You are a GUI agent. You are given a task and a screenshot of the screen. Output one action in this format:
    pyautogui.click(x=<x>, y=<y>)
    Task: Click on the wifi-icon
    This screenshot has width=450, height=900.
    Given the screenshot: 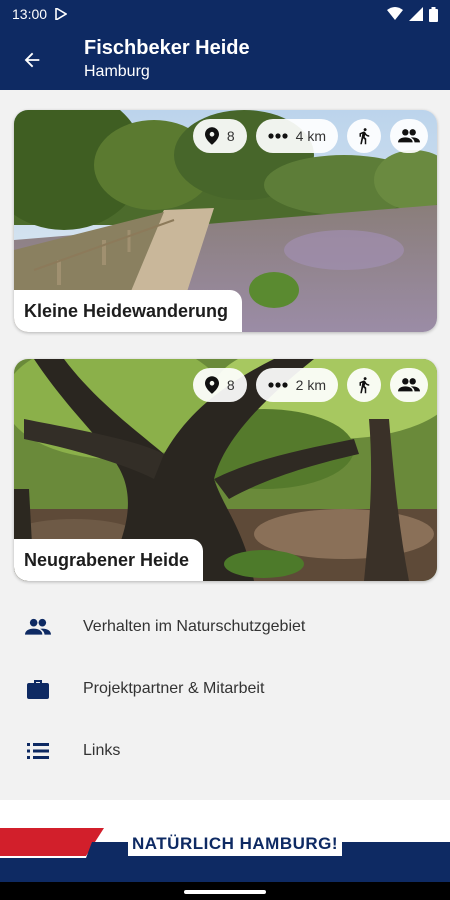 What is the action you would take?
    pyautogui.click(x=395, y=13)
    